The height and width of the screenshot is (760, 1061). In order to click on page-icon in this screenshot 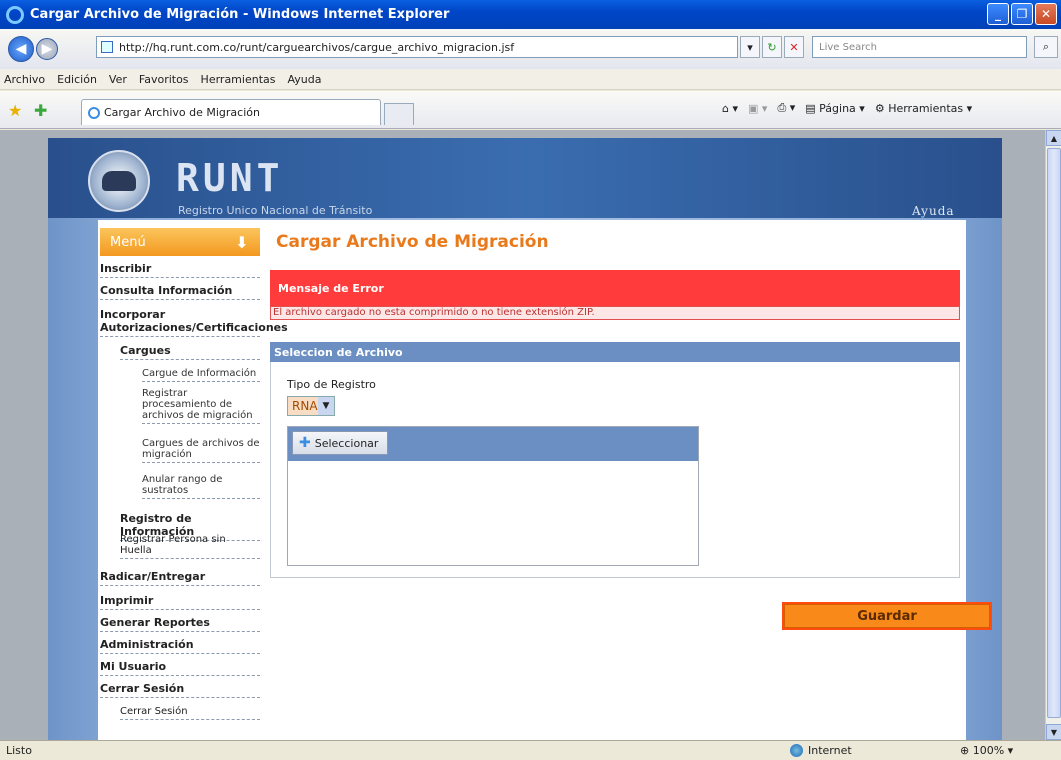, I will do `click(107, 47)`.